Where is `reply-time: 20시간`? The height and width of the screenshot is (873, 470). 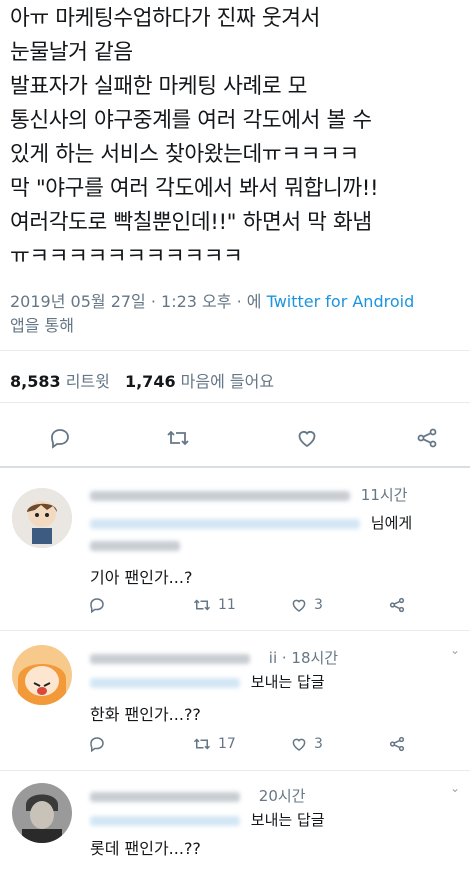 reply-time: 20시간 is located at coordinates (282, 796).